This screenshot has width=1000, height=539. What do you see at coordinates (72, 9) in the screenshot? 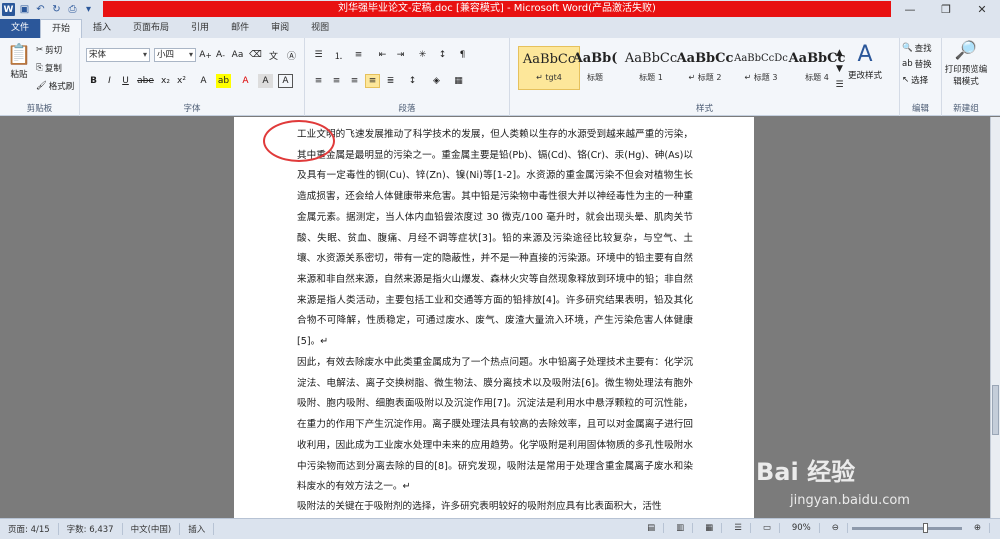
I see `print-icon: ⎙` at bounding box center [72, 9].